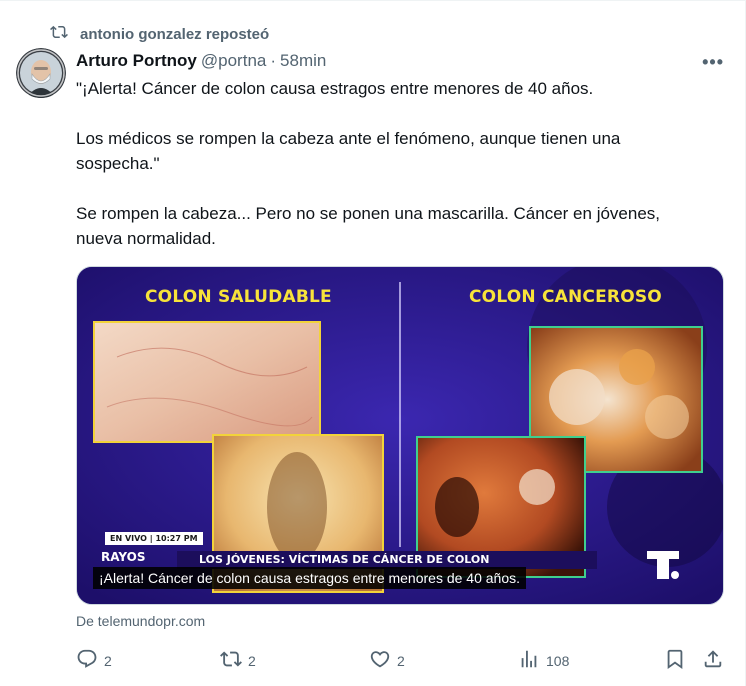 This screenshot has height=686, width=746. I want to click on tweet-header: Arturo Portnoy @portna · 58min, so click(201, 61).